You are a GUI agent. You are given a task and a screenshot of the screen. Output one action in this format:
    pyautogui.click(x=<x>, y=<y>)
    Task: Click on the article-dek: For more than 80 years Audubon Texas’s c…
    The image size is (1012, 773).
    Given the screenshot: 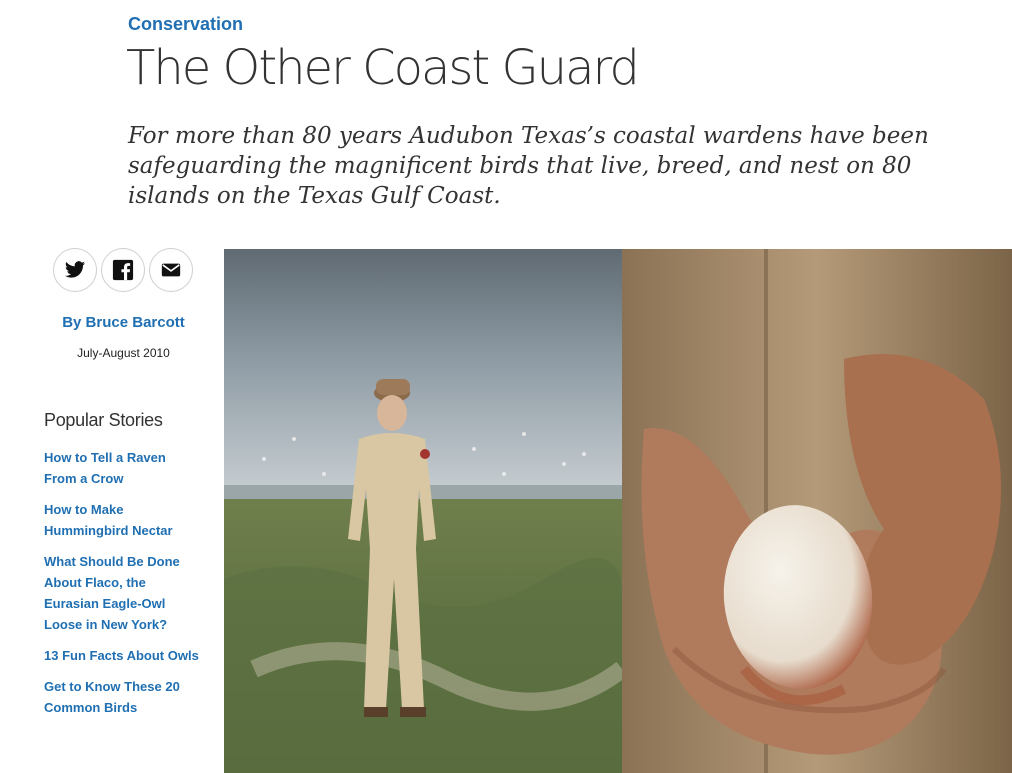 What is the action you would take?
    pyautogui.click(x=528, y=166)
    